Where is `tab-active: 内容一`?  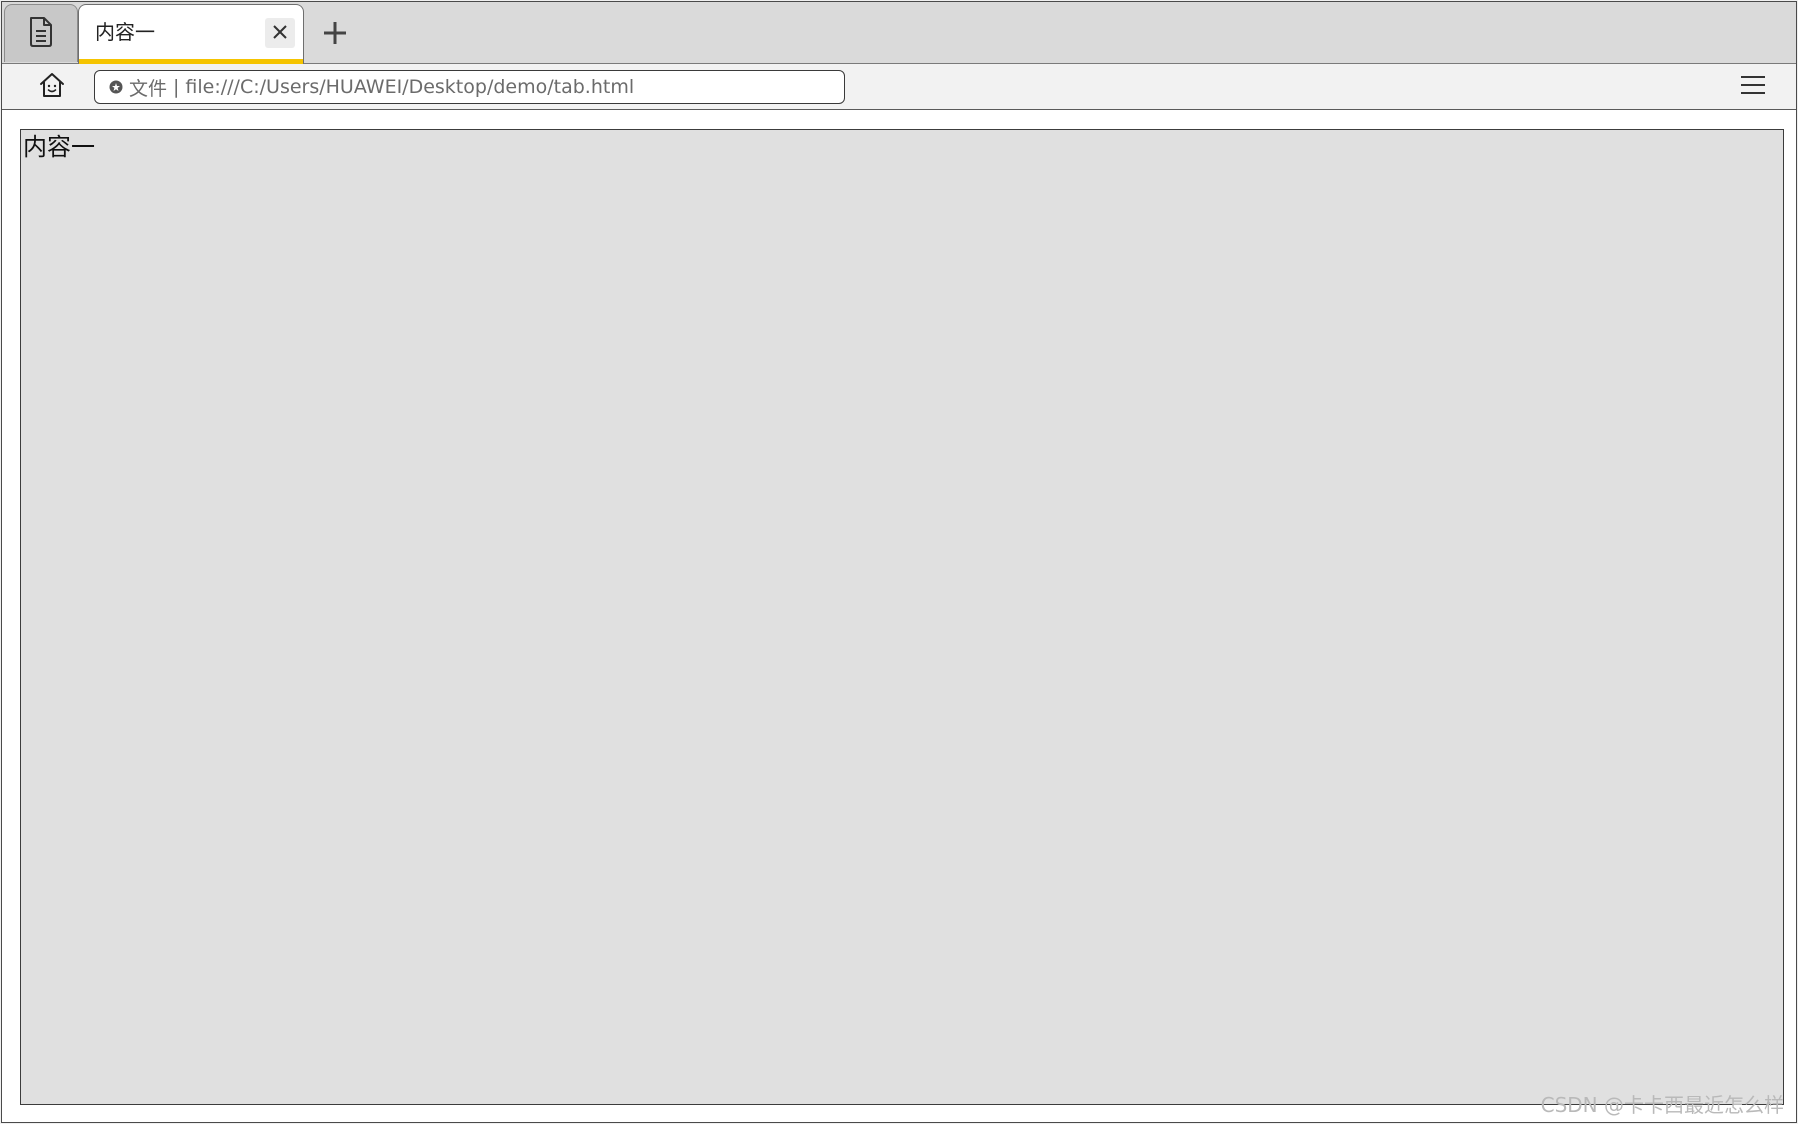
tab-active: 内容一 is located at coordinates (191, 34).